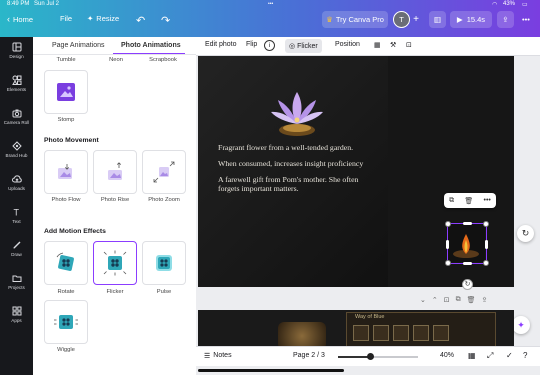 Image resolution: width=540 pixels, height=375 pixels. I want to click on page-duplicate-icon: ⧉, so click(458, 300).